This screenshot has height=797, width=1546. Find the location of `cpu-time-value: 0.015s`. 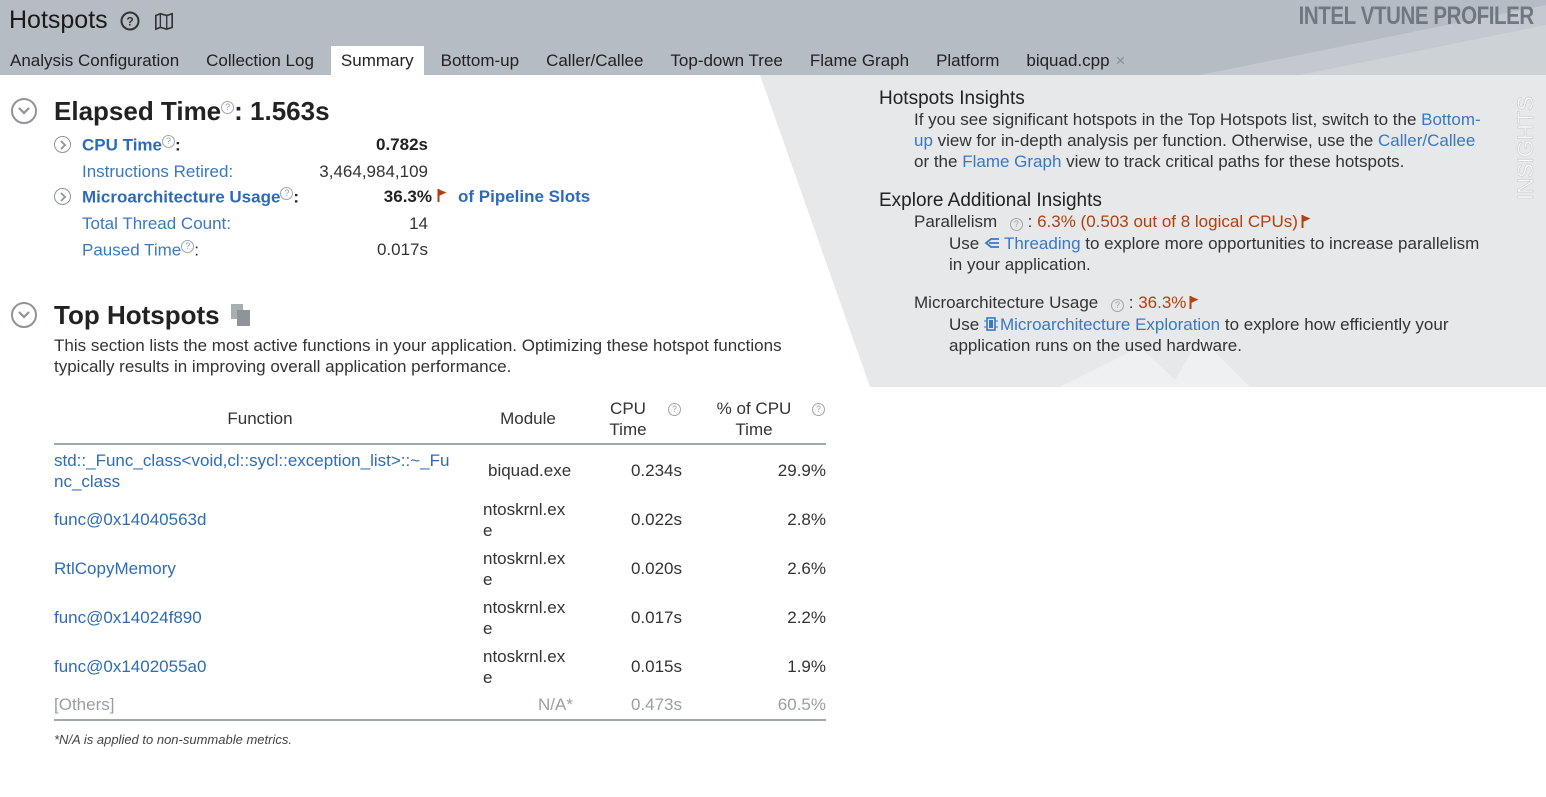

cpu-time-value: 0.015s is located at coordinates (656, 666).